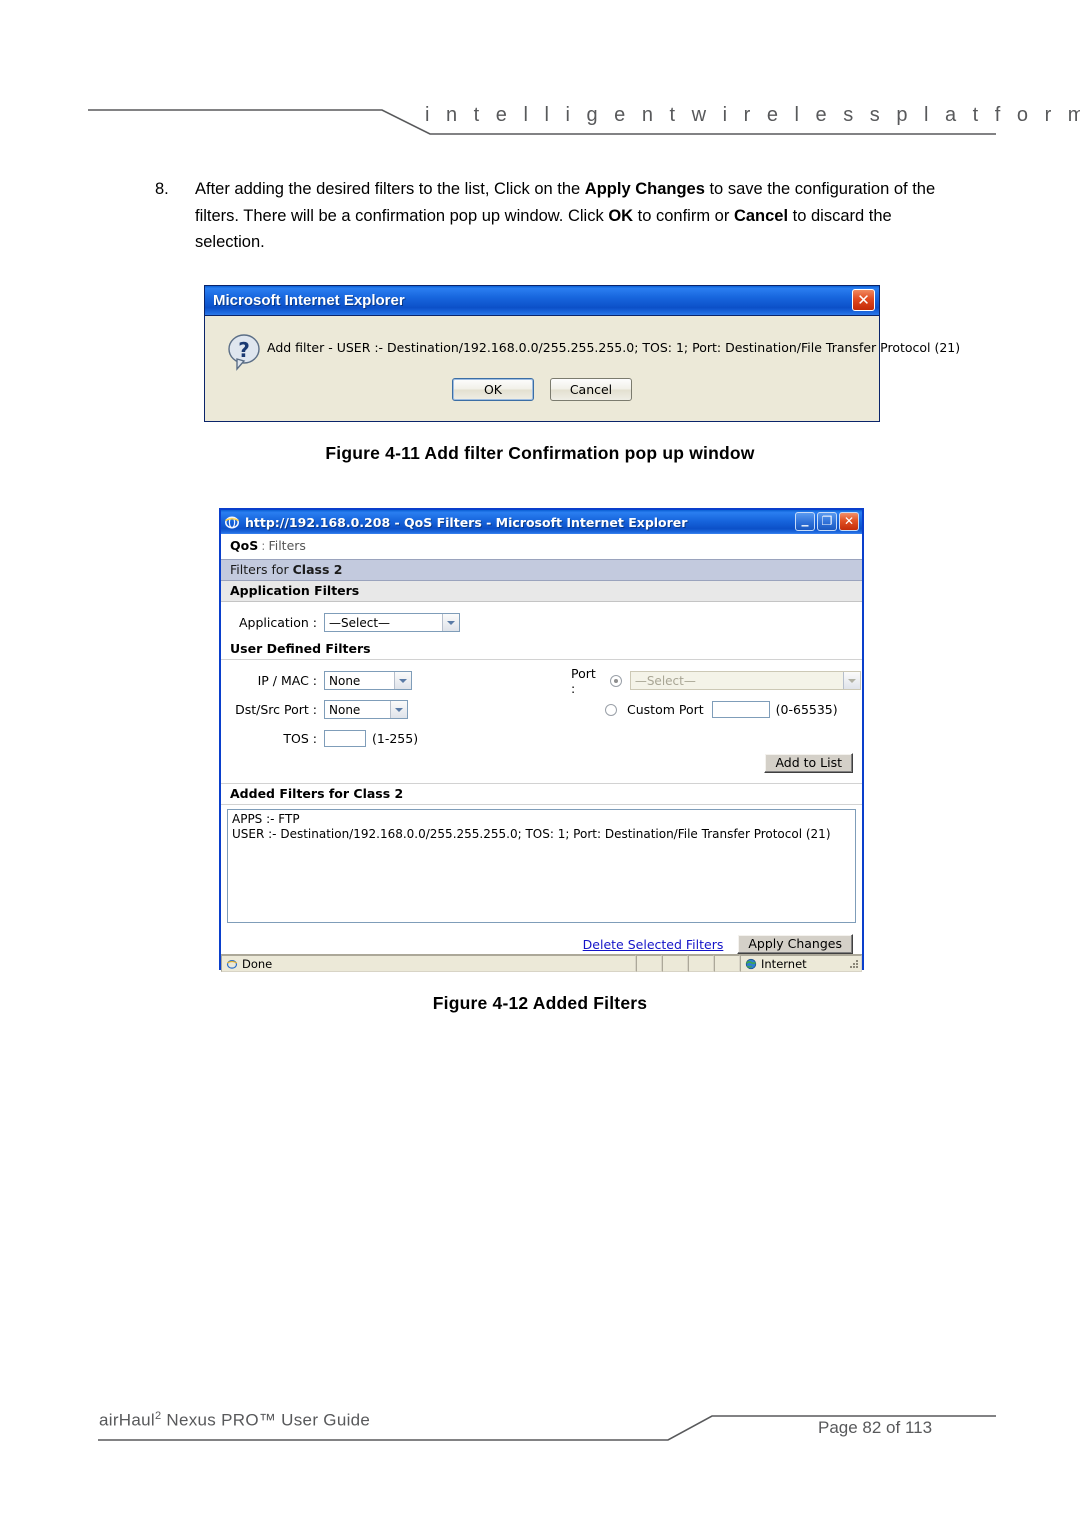  What do you see at coordinates (591, 389) in the screenshot?
I see `cancel-button: Cancel` at bounding box center [591, 389].